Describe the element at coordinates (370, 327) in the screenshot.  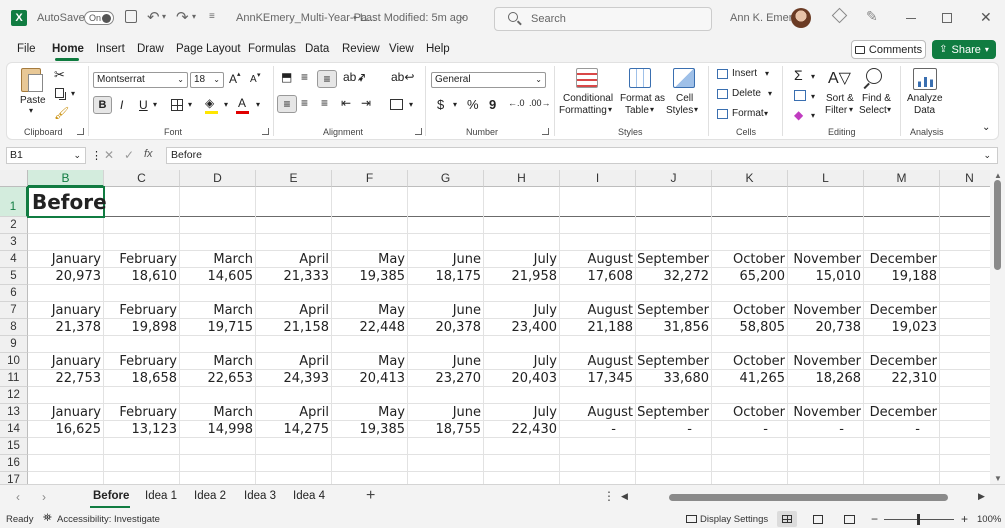
I see `value-cell: 22,448` at that location.